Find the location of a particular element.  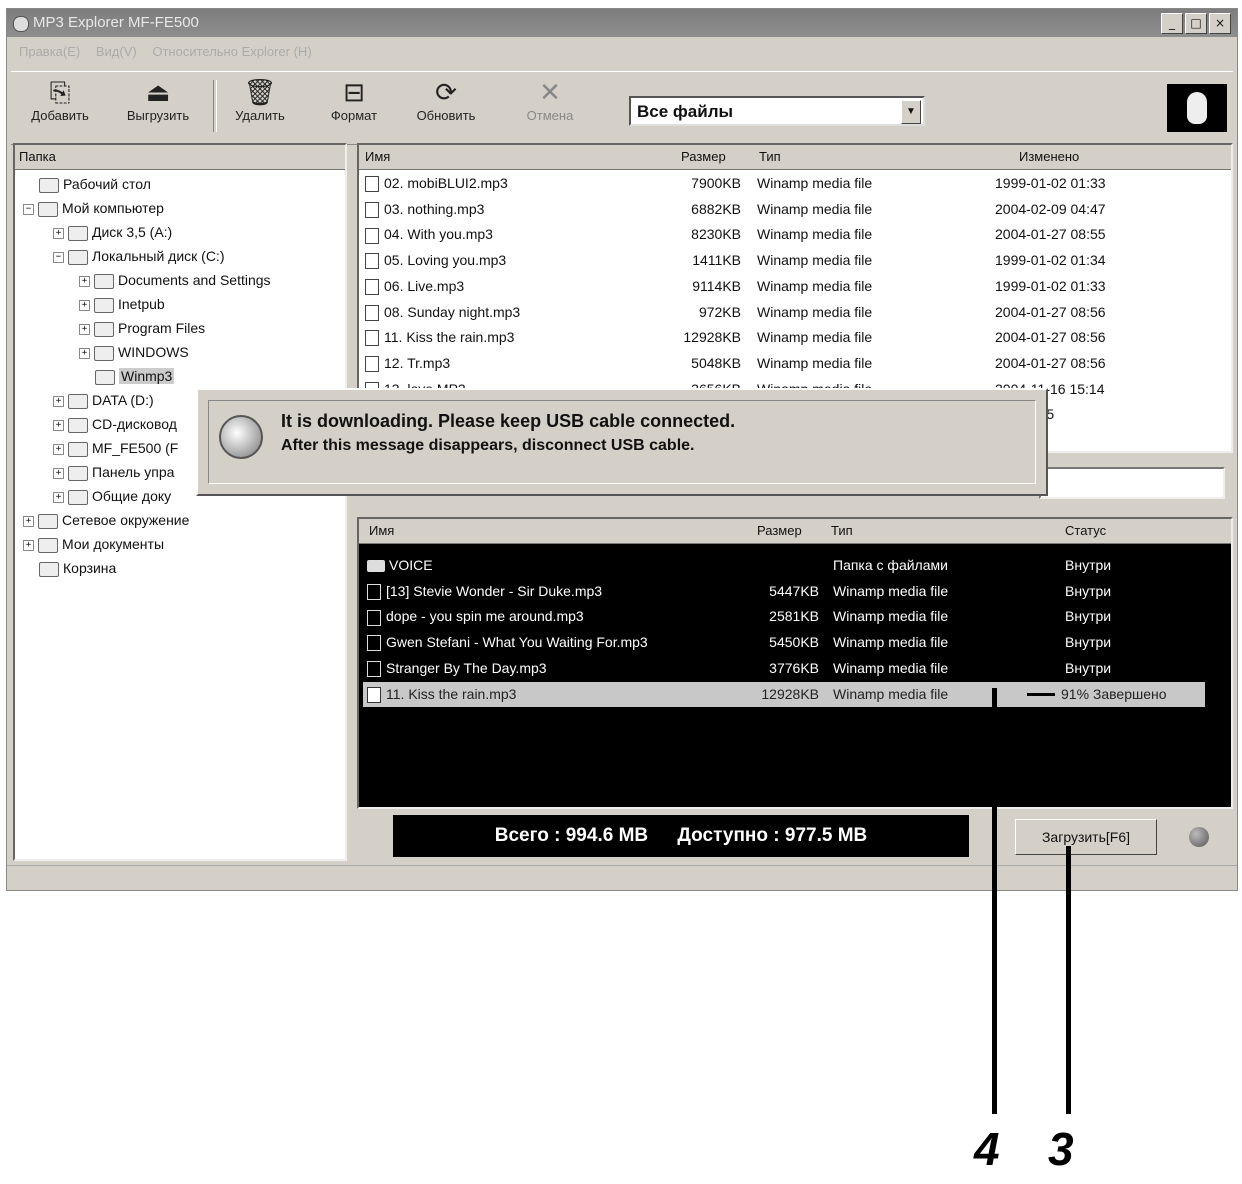

tree-node-drive-c: − Локальный диск (C:) is located at coordinates (139, 256).